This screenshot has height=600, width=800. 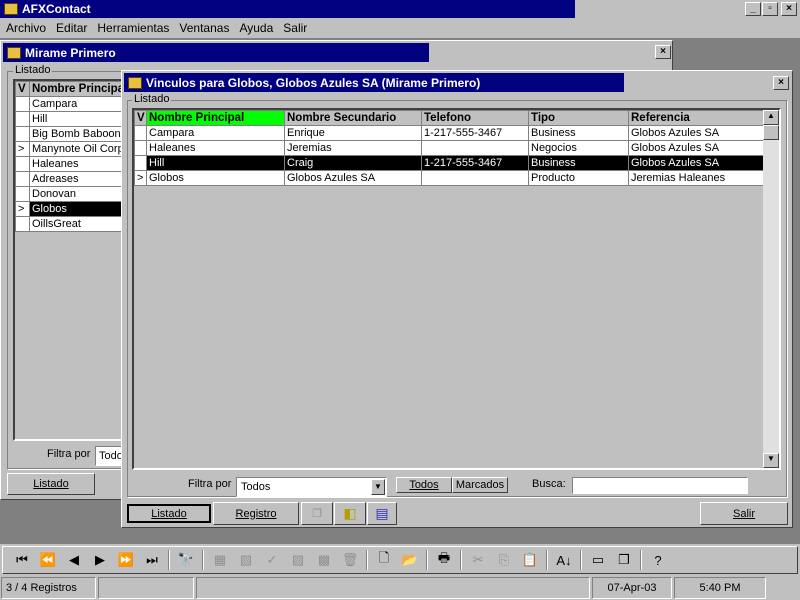 What do you see at coordinates (410, 560) in the screenshot?
I see `open-folder-icon: 📂` at bounding box center [410, 560].